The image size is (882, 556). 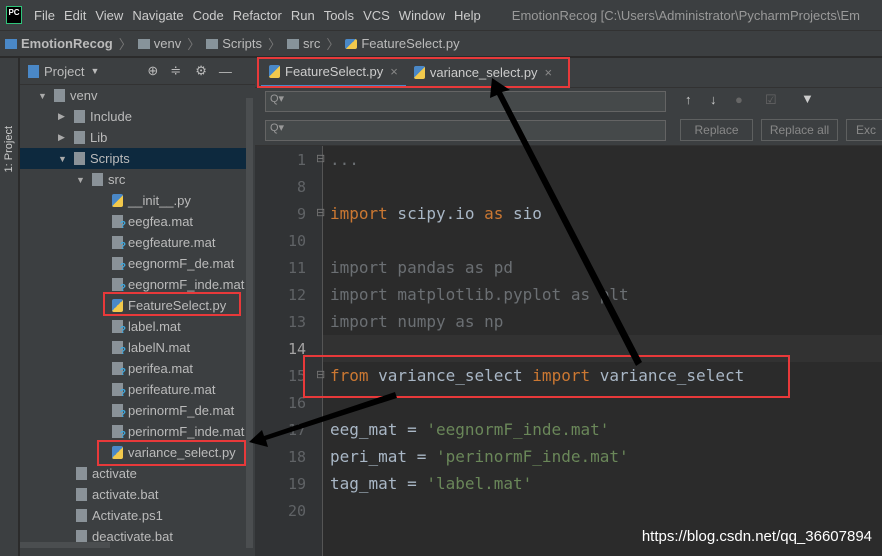 I want to click on watermark: https://blog.csdn.net/qq_36607894, so click(x=756, y=536).